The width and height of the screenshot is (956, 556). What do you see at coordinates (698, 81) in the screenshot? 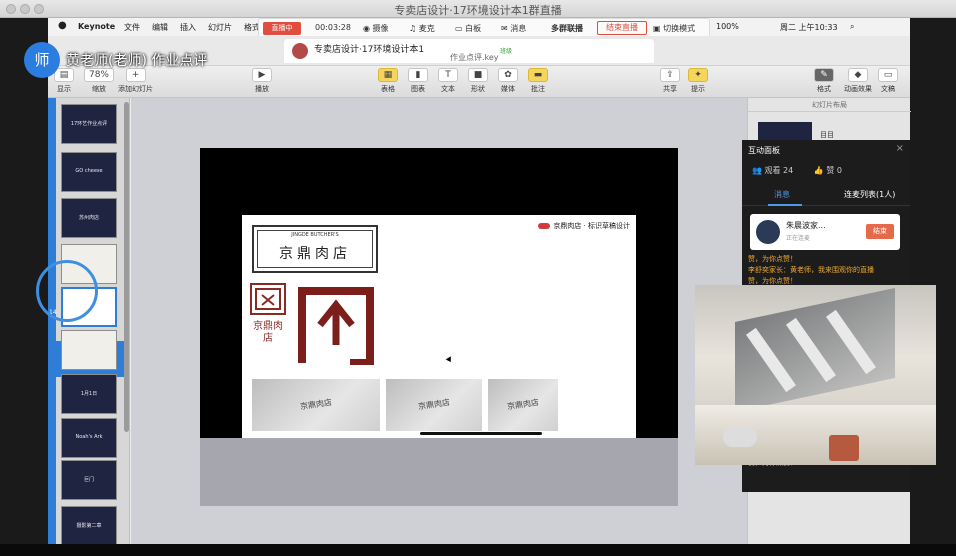
I see `tips-button: ✦ 提示` at bounding box center [698, 81].